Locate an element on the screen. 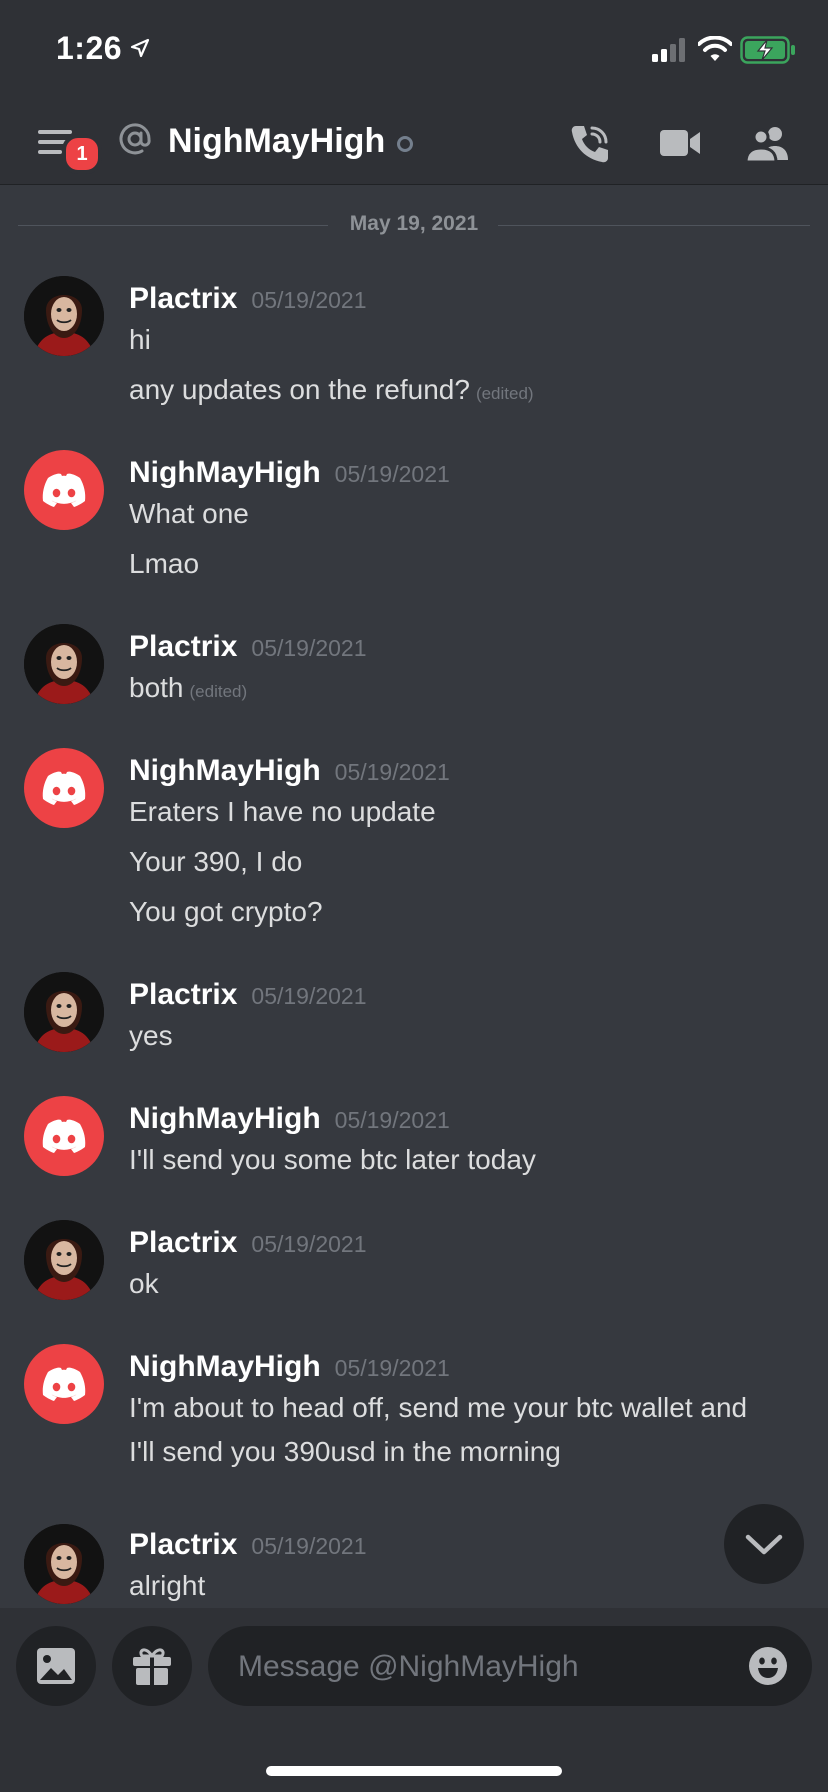 This screenshot has height=1792, width=828. status-bar: 1:26 is located at coordinates (414, 50).